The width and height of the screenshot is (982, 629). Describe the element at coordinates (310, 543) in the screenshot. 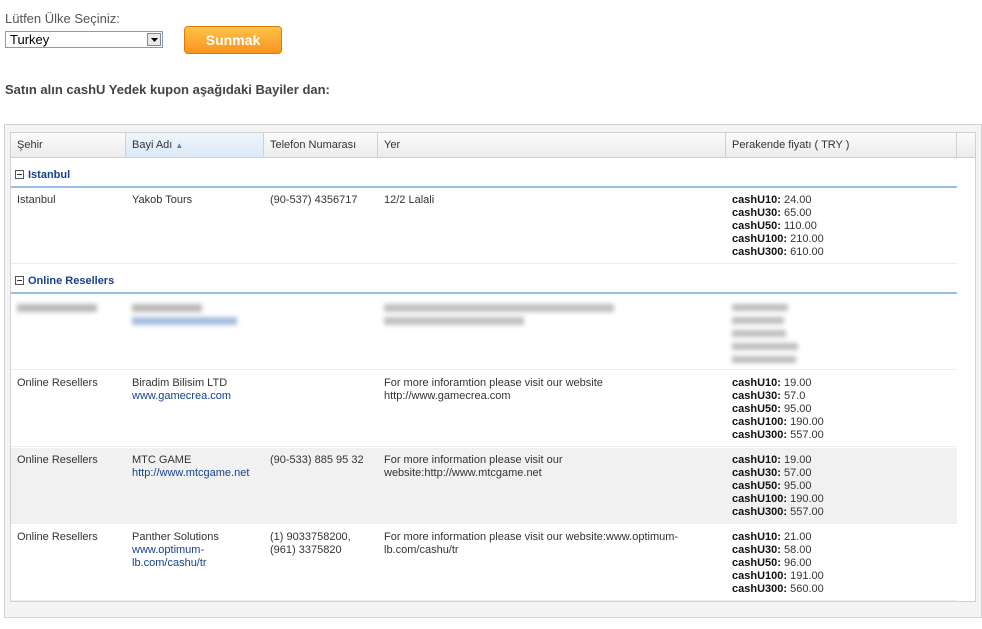

I see `cell-phone: (1) 9033758200, (961) 3375820` at that location.